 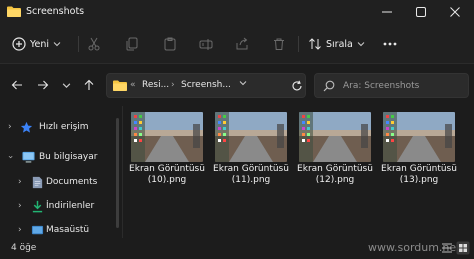 What do you see at coordinates (70, 206) in the screenshot?
I see `sidebar-item-label: İndirilenler` at bounding box center [70, 206].